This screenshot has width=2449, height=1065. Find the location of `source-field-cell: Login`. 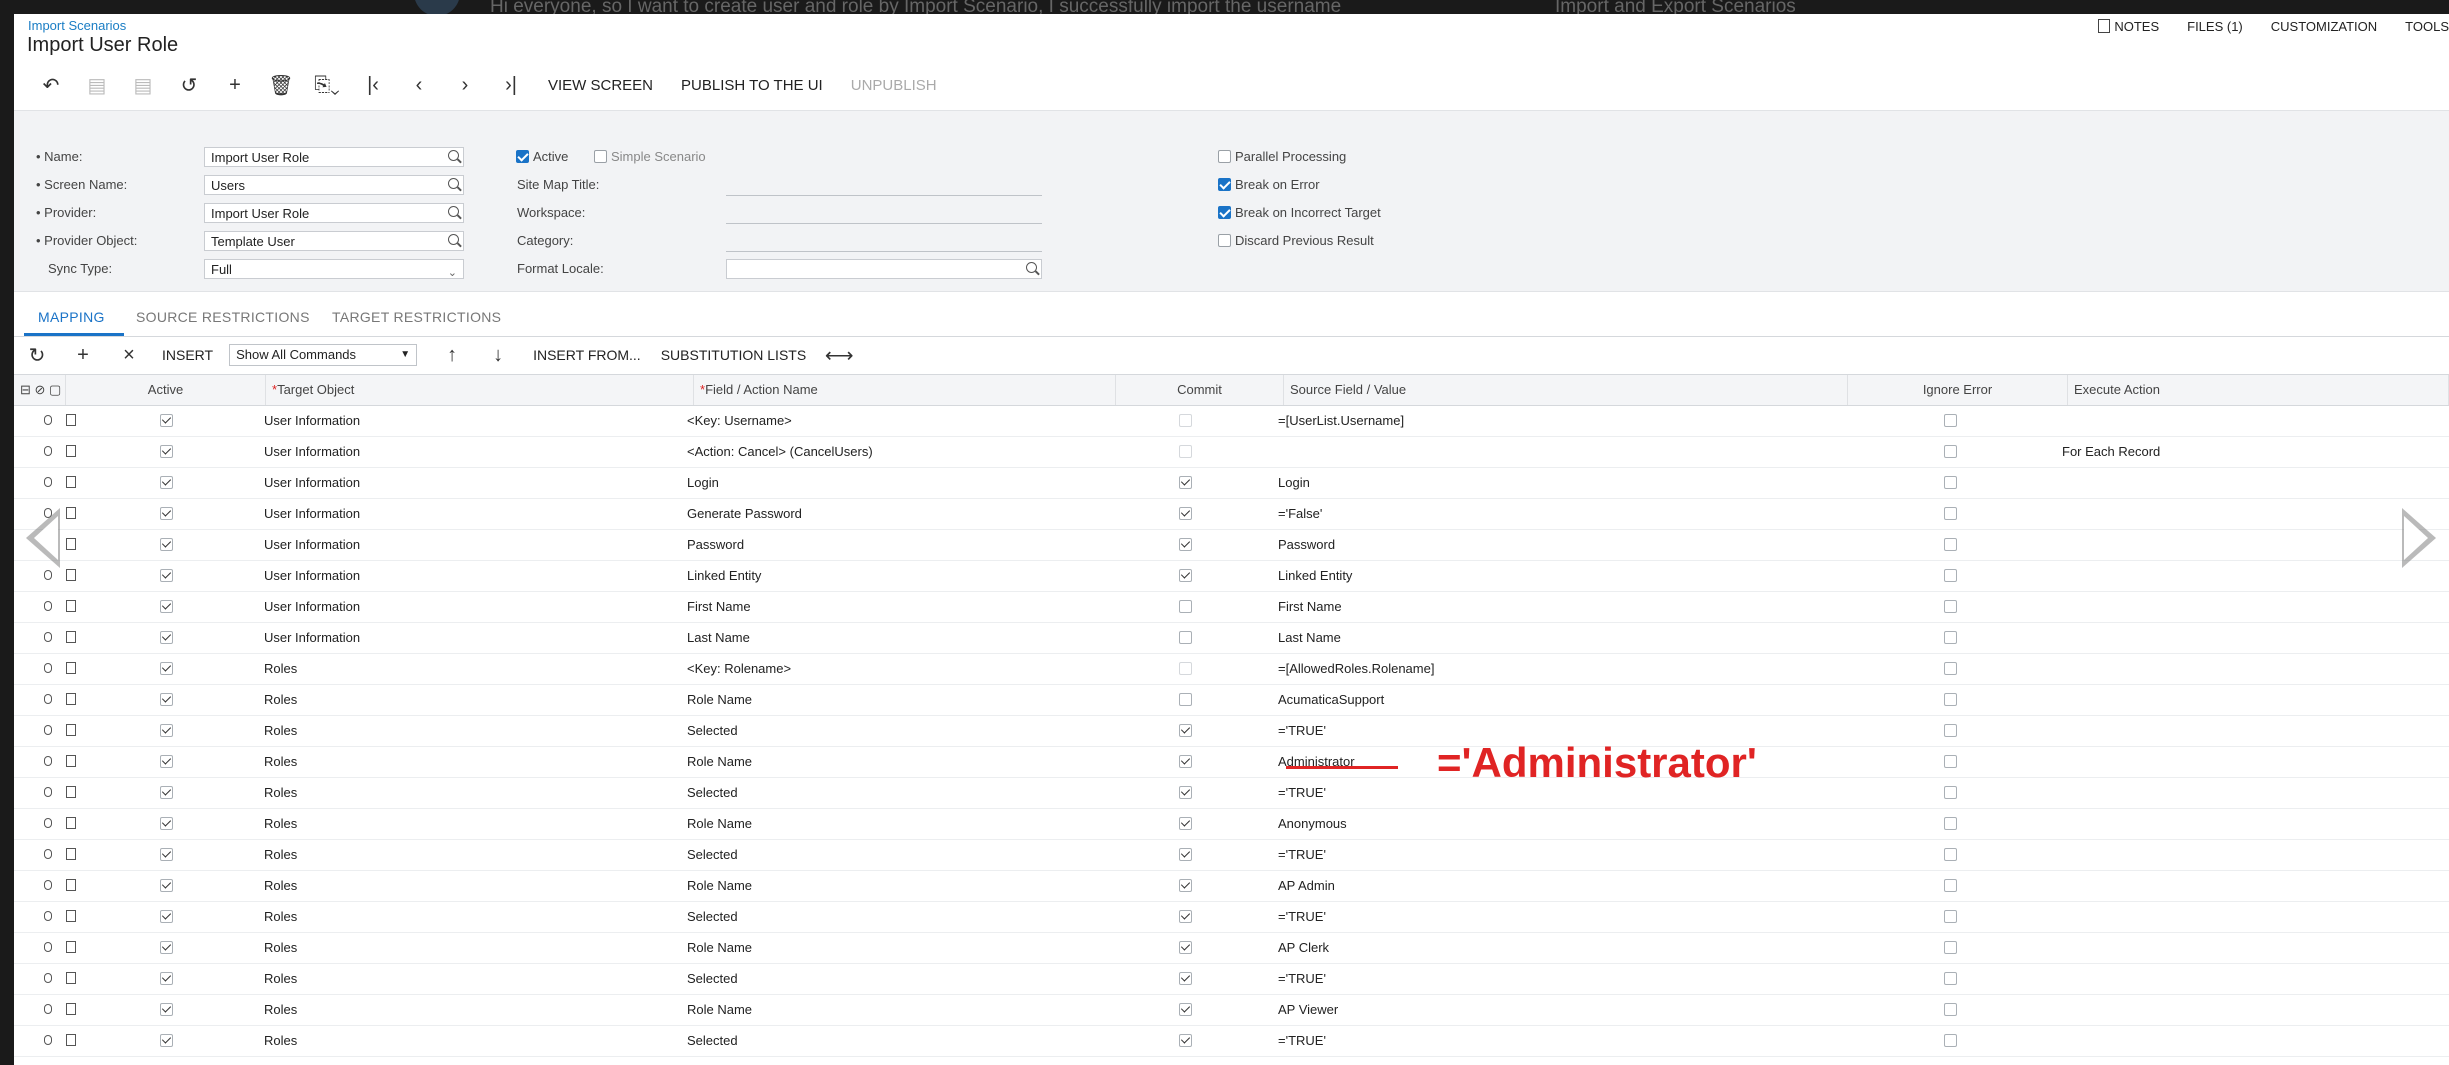

source-field-cell: Login is located at coordinates (1294, 482).